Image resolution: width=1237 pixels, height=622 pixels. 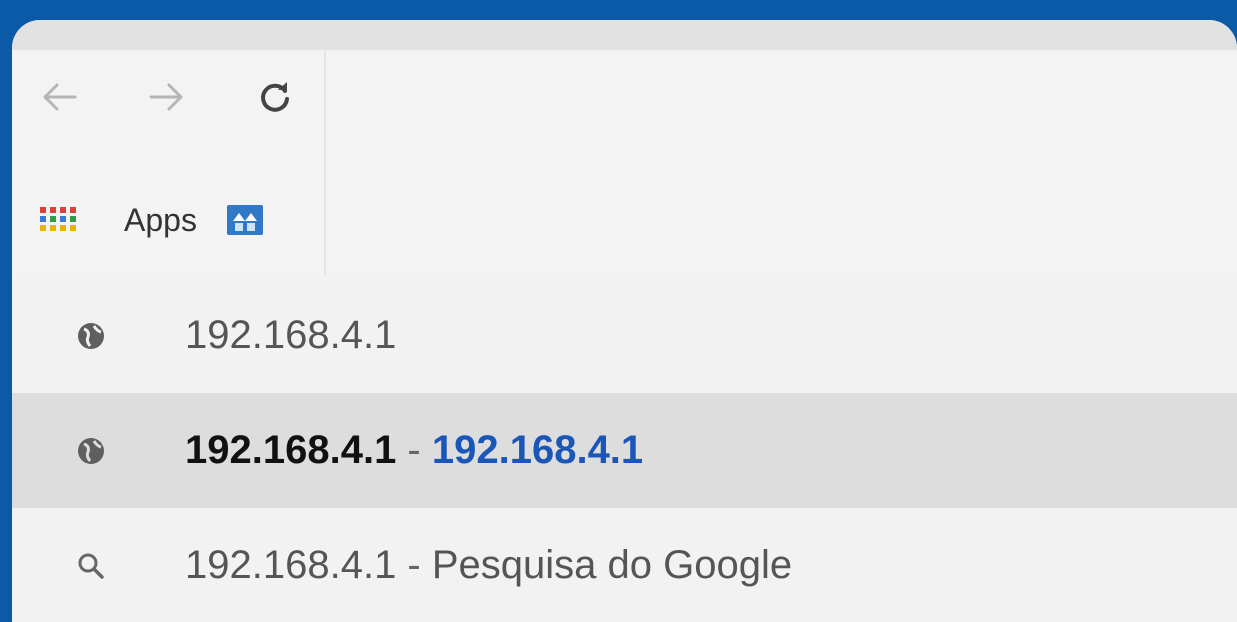 What do you see at coordinates (325, 162) in the screenshot?
I see `toolbar-divider` at bounding box center [325, 162].